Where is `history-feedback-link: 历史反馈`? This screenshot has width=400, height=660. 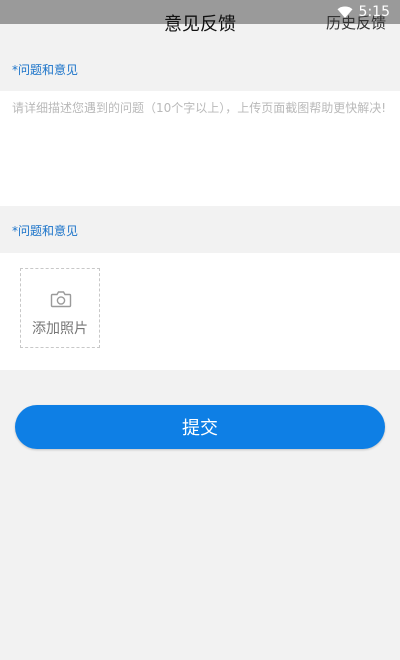 history-feedback-link: 历史反馈 is located at coordinates (356, 22).